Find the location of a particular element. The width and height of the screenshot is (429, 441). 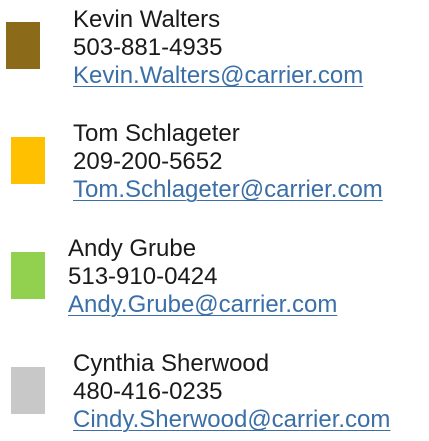

contact-name: Andy Grube is located at coordinates (132, 248).